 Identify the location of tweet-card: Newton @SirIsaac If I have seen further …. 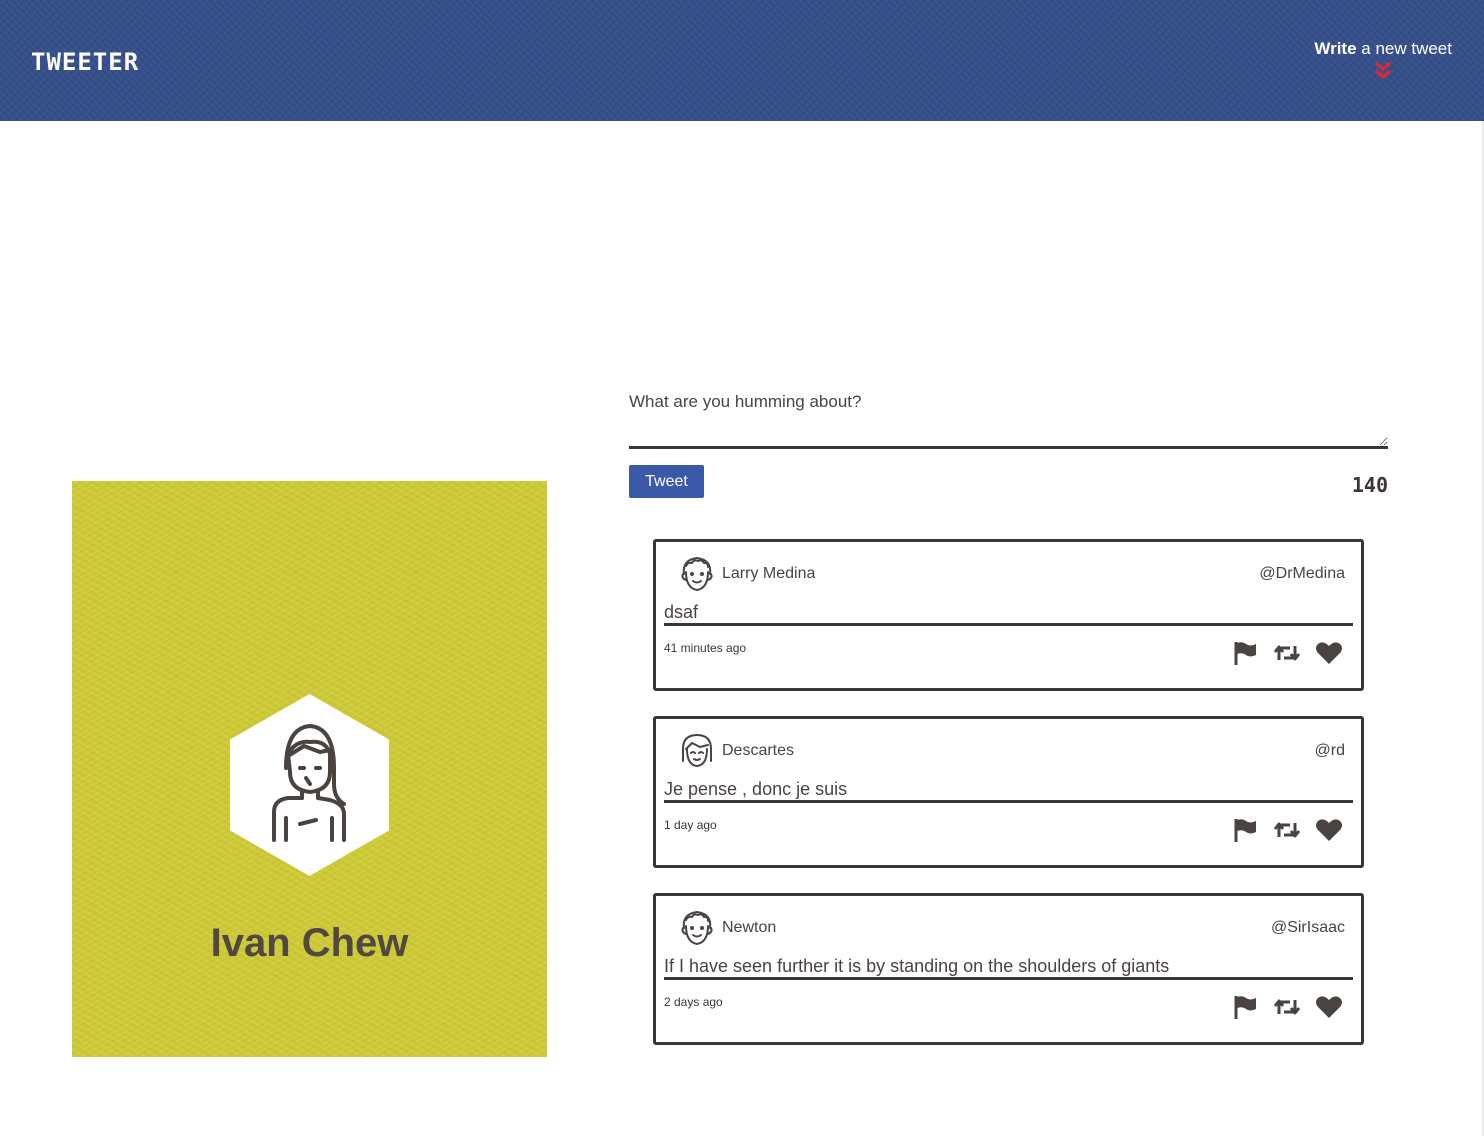
(1008, 969).